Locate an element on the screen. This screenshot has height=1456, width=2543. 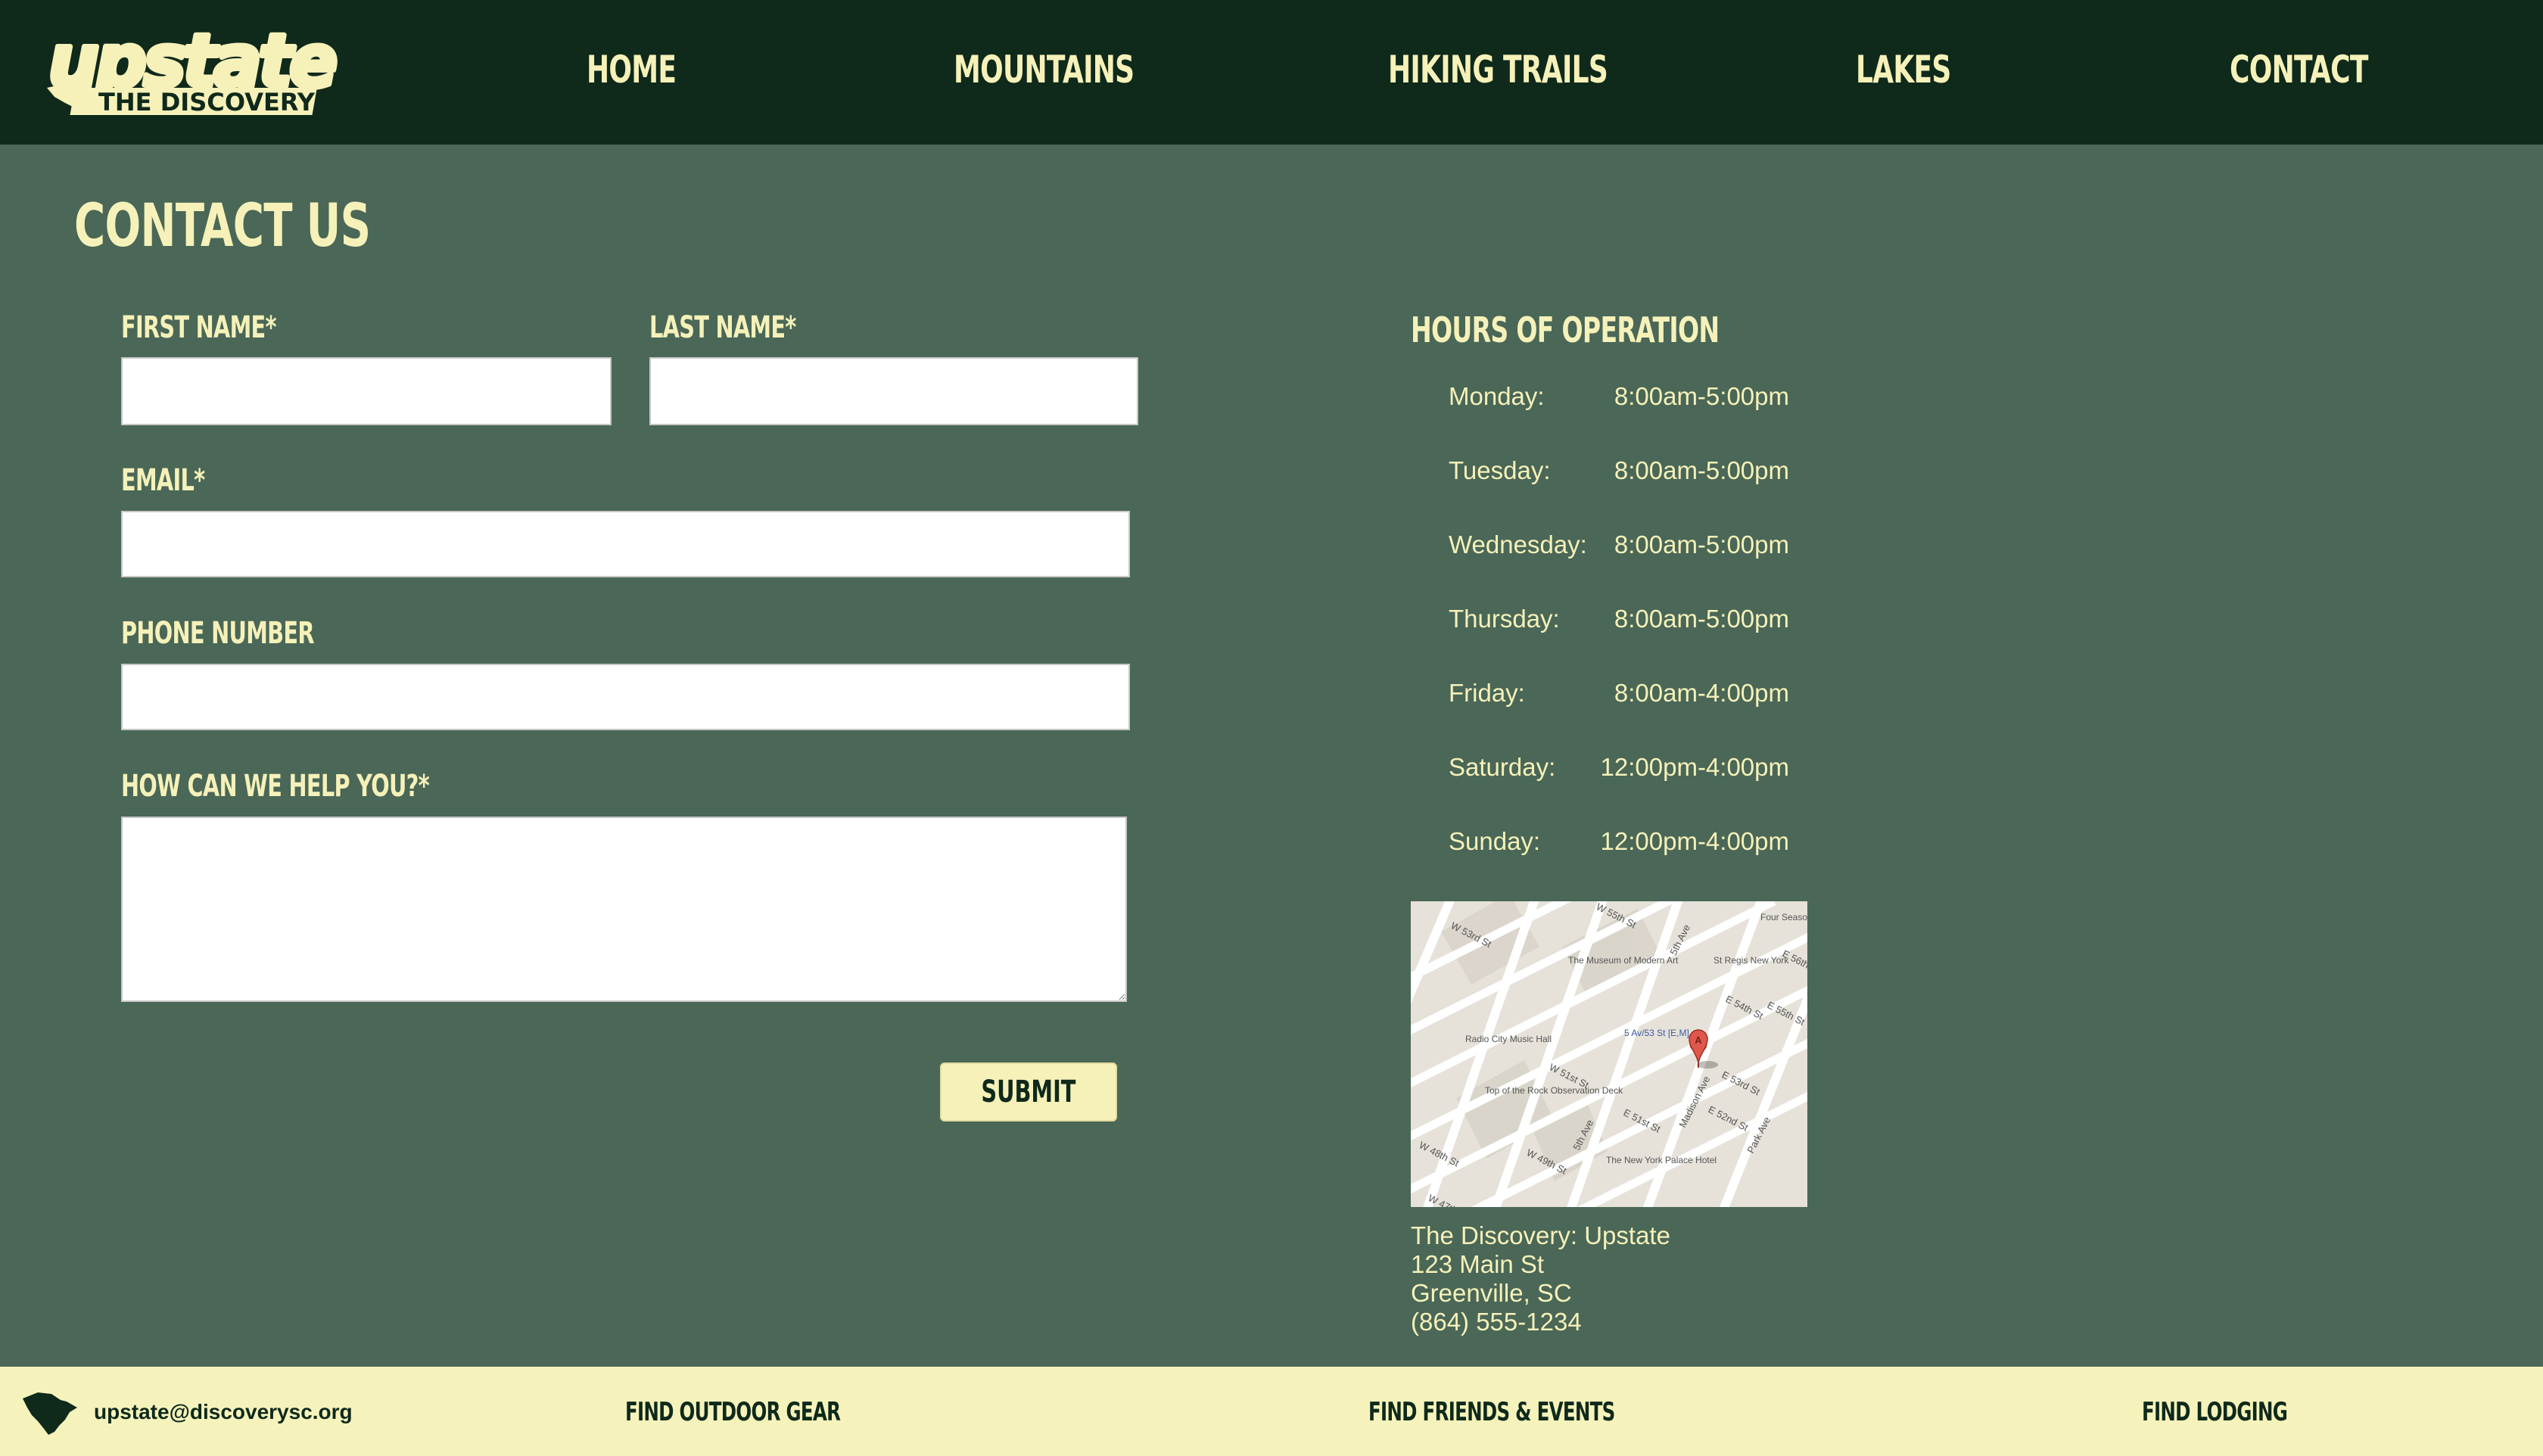
site-logo: upstate upstate THE DISCOVERY is located at coordinates (192, 70).